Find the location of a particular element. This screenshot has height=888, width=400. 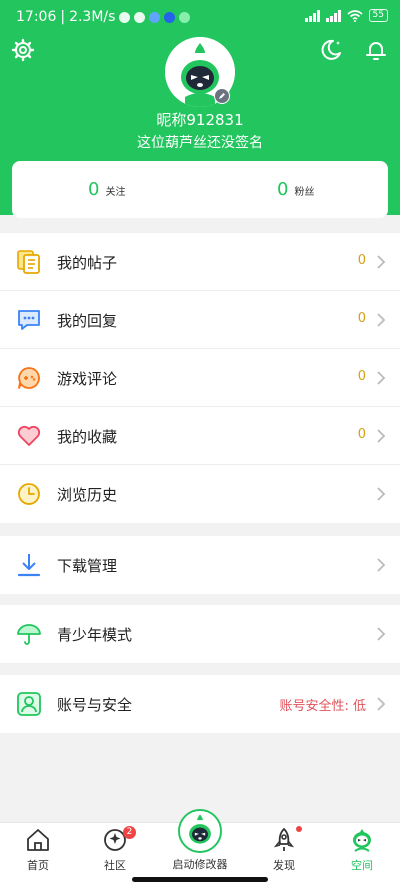

status-time: 17:06 is located at coordinates (36, 17).